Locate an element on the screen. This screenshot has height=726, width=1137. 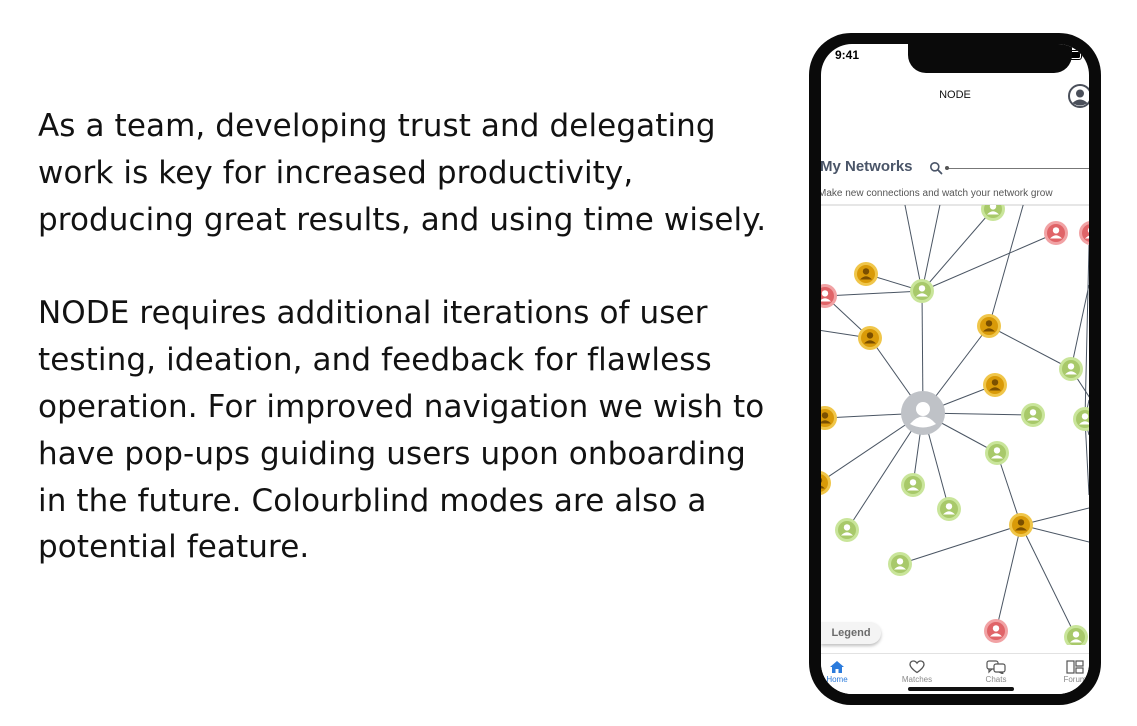
tab-matches-label: Matches is located at coordinates (917, 679).